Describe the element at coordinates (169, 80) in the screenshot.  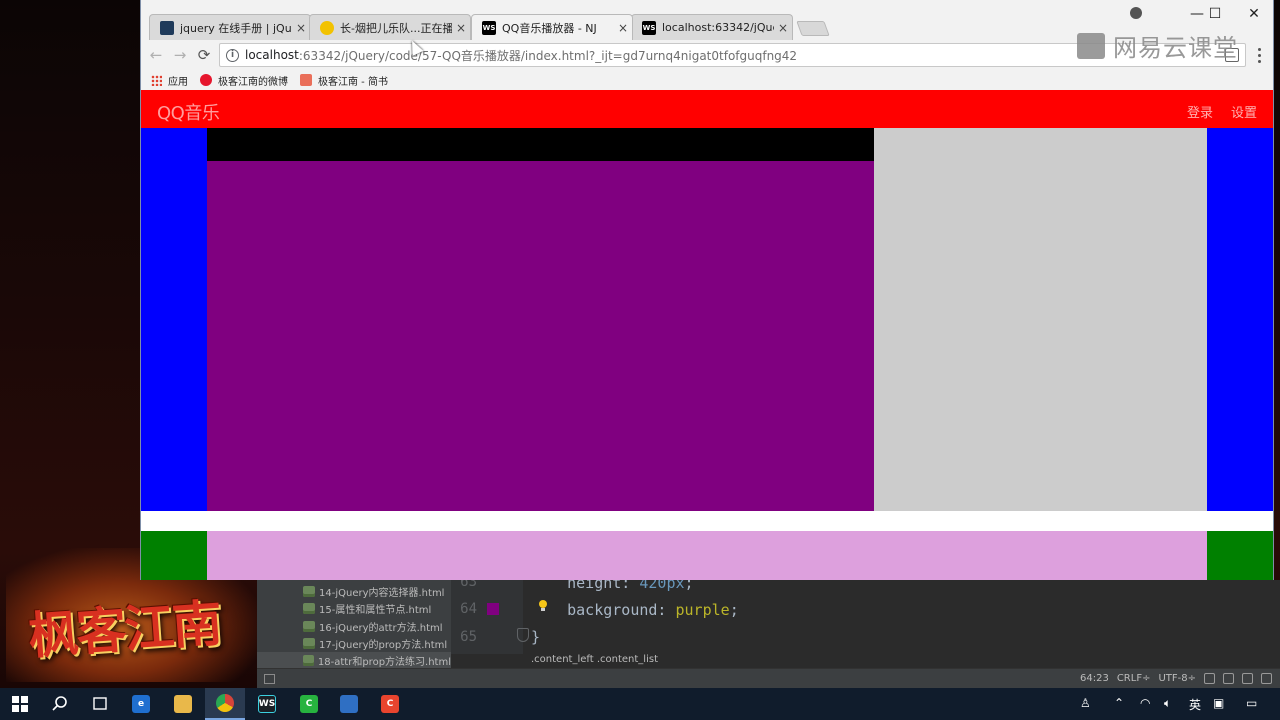
I see `bookmark-apps: 应用` at that location.